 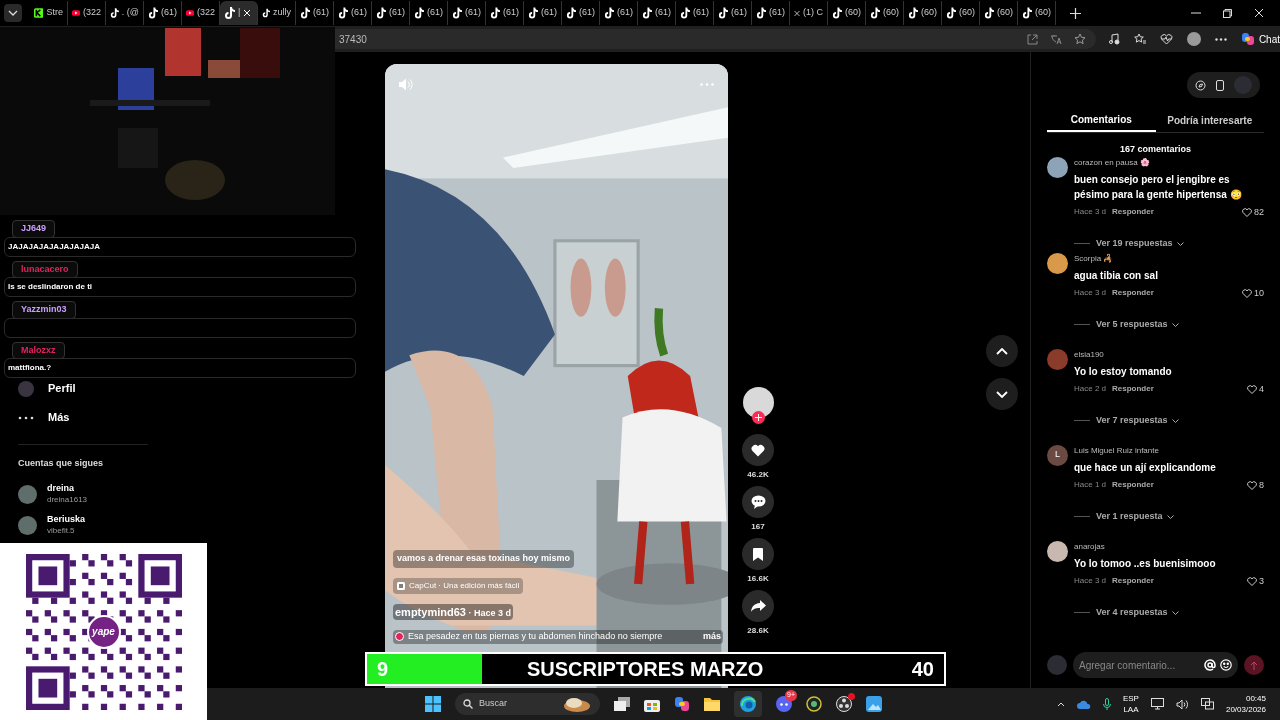 I want to click on creator-avatar, so click(x=758, y=402).